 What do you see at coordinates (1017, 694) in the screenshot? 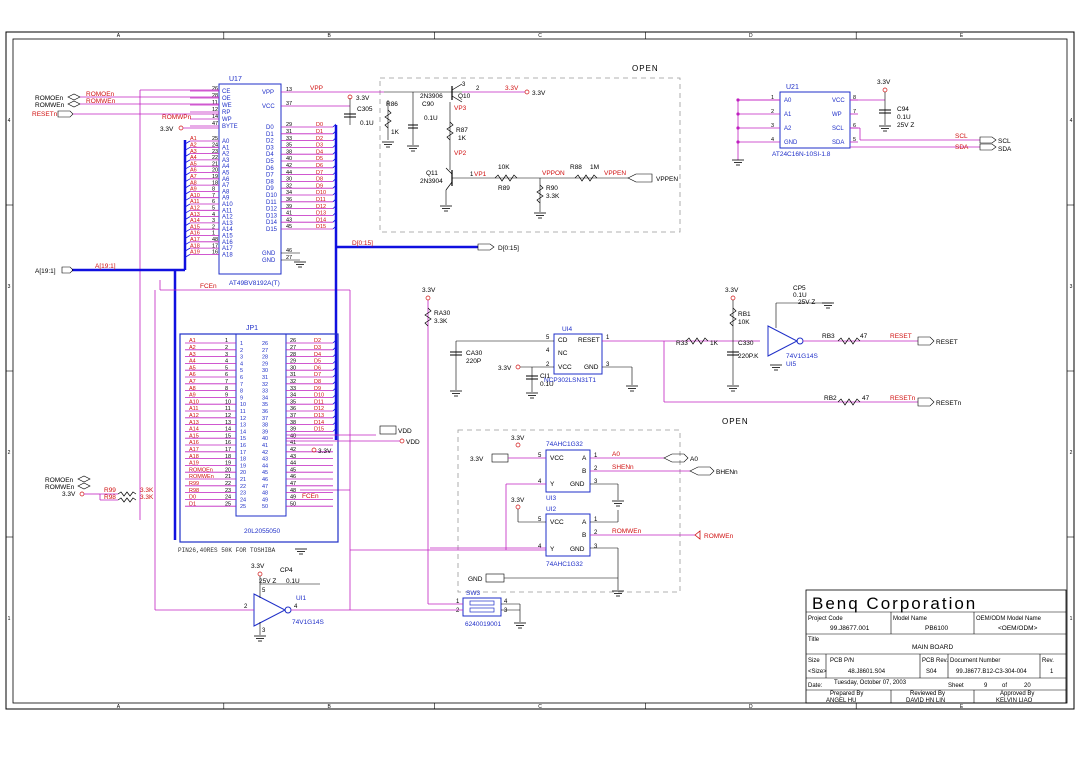
I see `approved-label: Approved By` at bounding box center [1017, 694].